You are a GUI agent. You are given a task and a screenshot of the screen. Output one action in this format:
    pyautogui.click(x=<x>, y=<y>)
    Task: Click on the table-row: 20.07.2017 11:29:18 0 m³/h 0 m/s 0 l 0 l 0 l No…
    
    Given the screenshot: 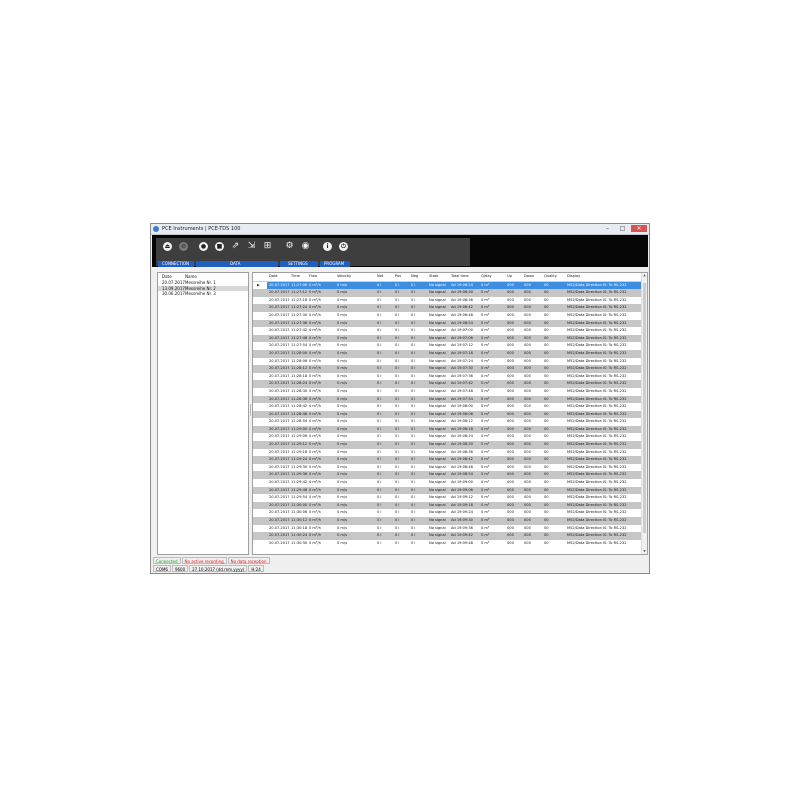 What is the action you would take?
    pyautogui.click(x=447, y=453)
    